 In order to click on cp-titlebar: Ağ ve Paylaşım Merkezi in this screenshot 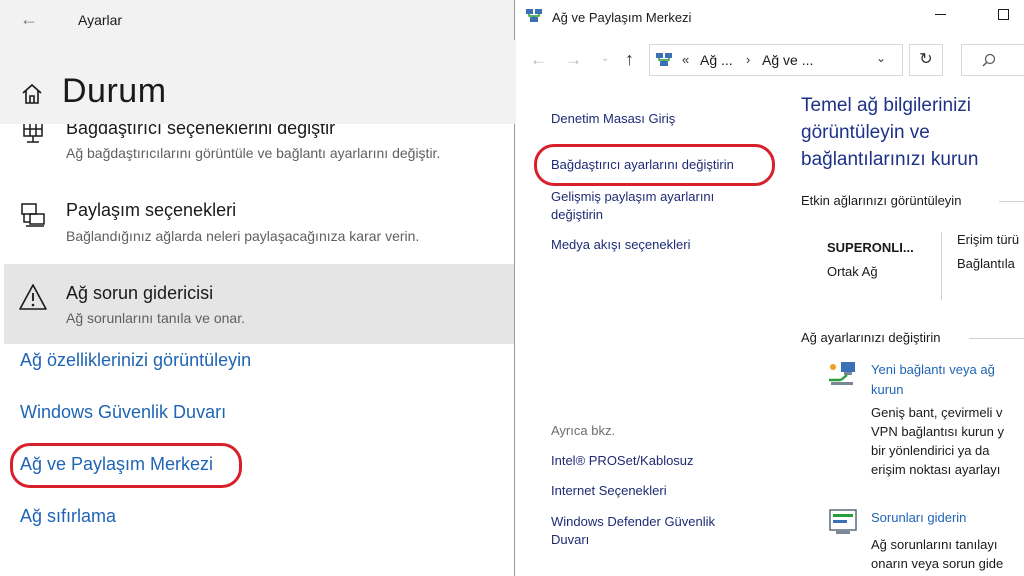, I will do `click(769, 17)`.